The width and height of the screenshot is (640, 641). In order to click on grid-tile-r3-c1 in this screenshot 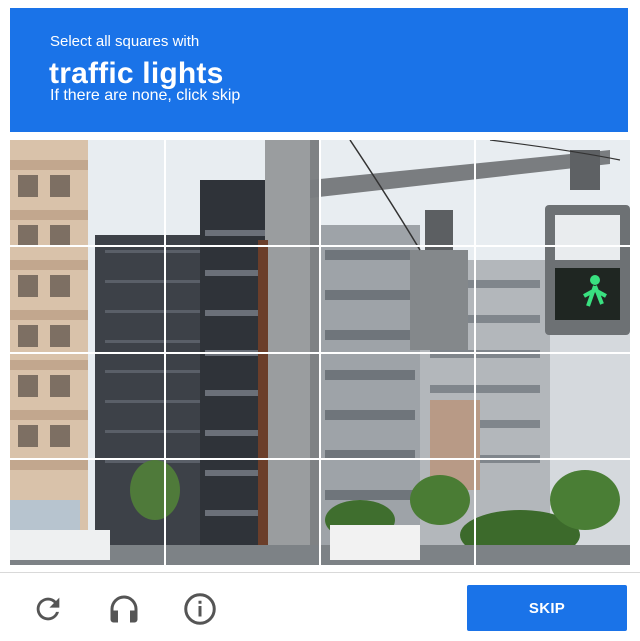, I will do `click(87, 406)`.